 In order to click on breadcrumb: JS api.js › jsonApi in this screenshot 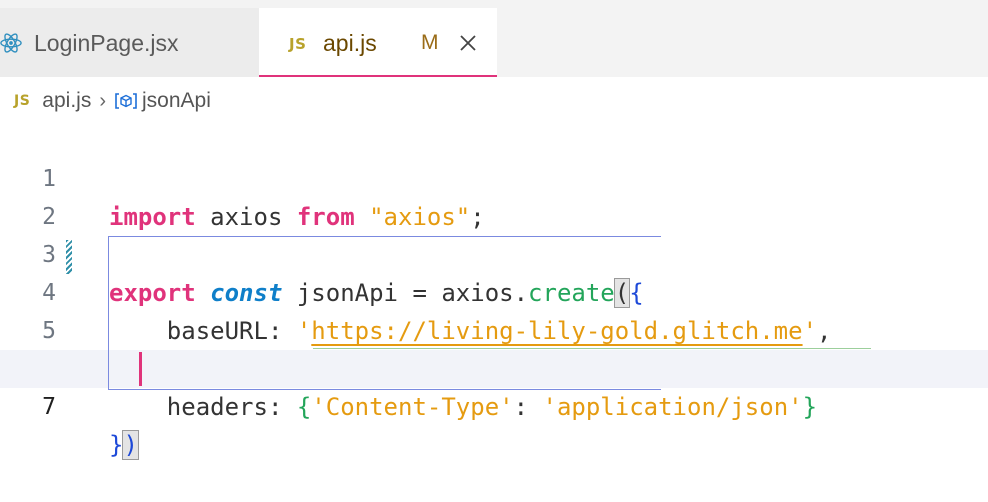, I will do `click(105, 101)`.